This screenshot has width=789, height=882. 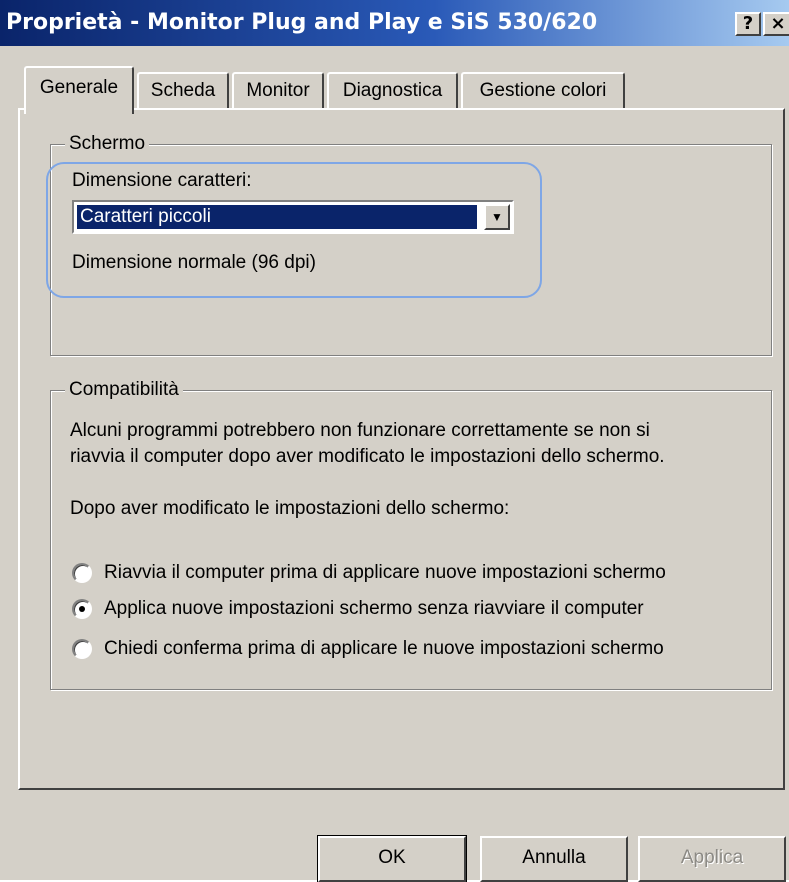 I want to click on tab-label: Monitor, so click(x=278, y=90).